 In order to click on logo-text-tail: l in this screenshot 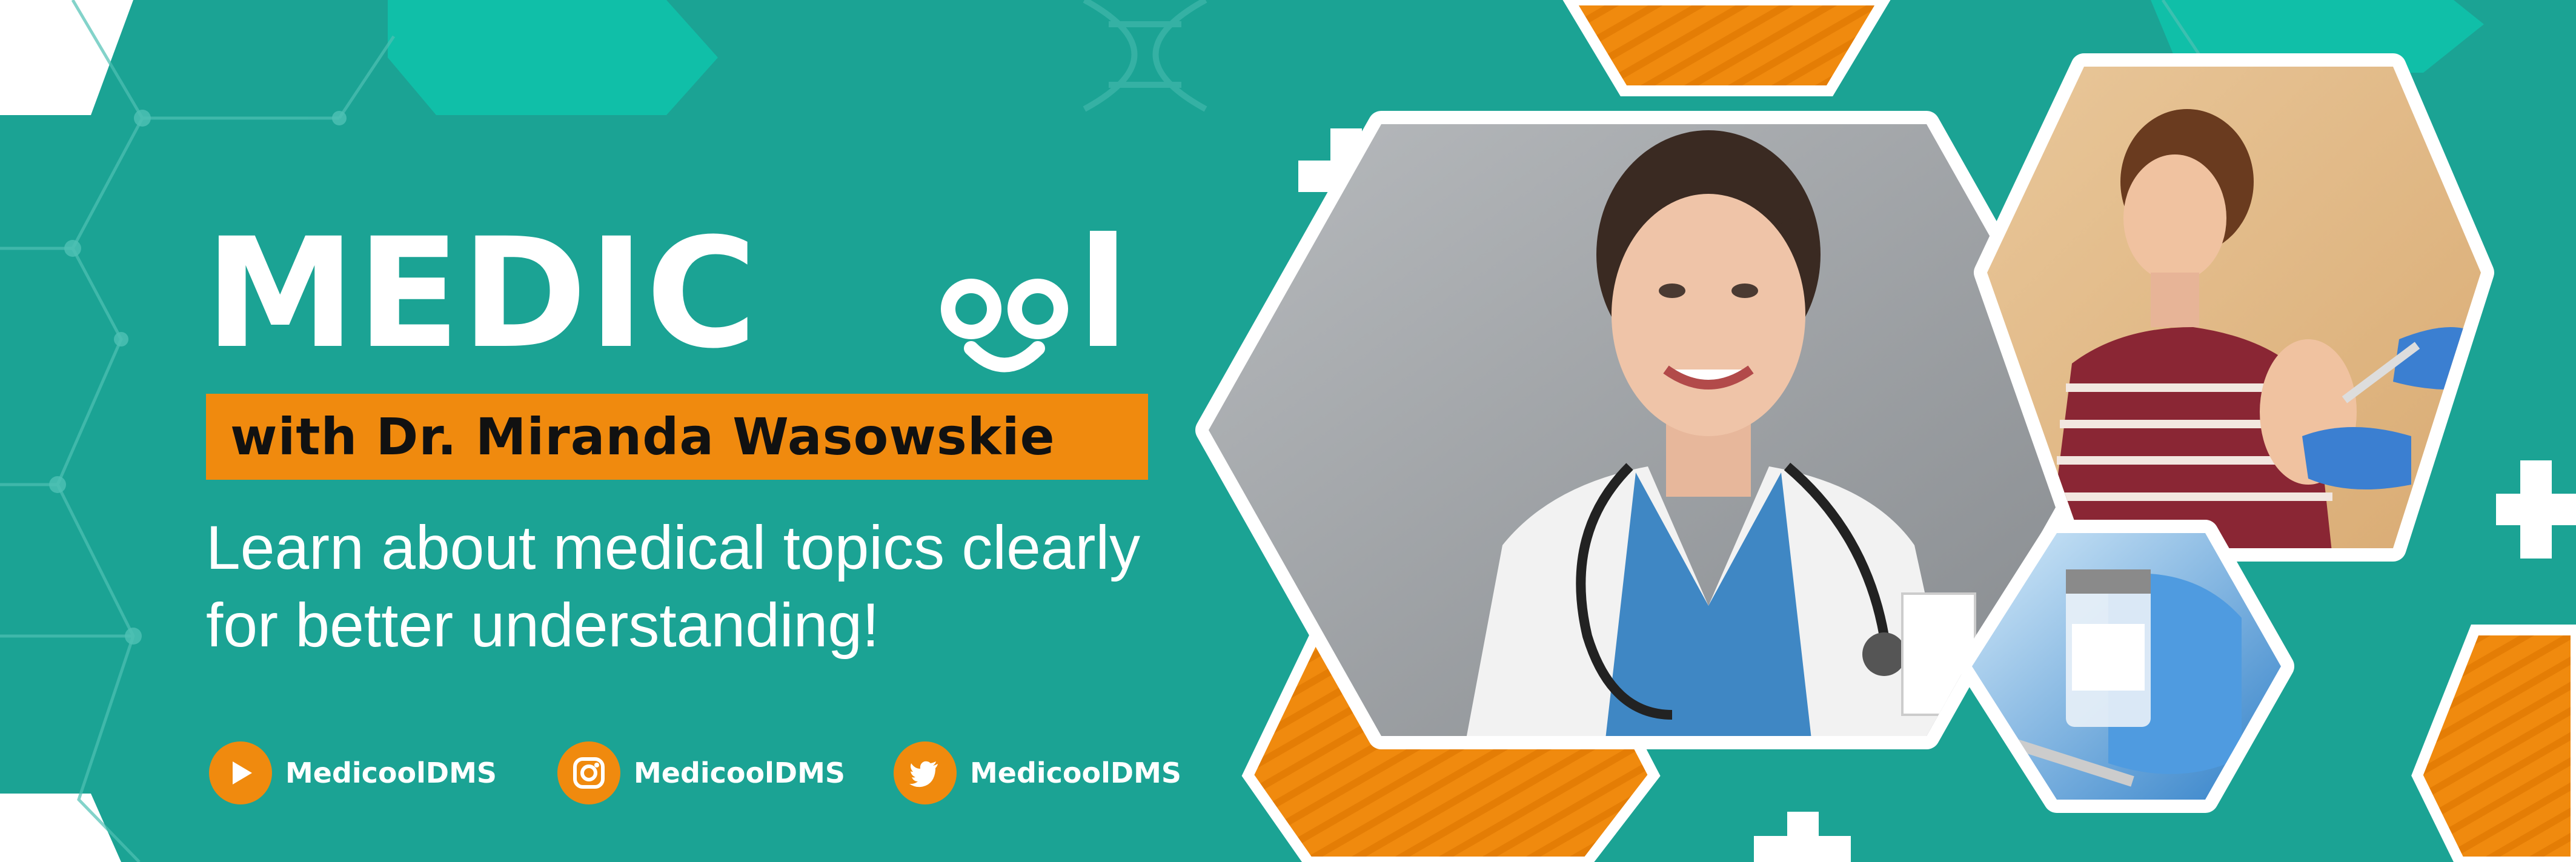, I will do `click(1103, 293)`.